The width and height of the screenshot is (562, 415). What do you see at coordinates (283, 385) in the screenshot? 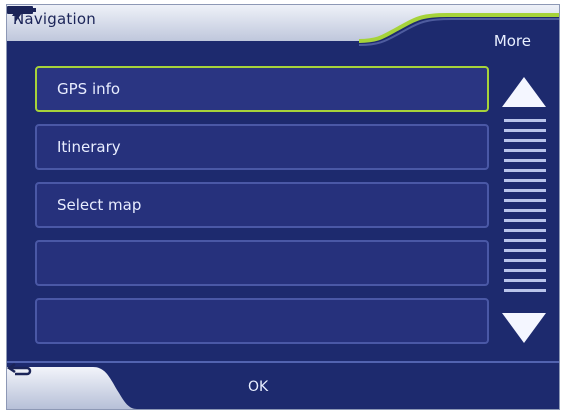
I see `bottom-bar: OK` at bounding box center [283, 385].